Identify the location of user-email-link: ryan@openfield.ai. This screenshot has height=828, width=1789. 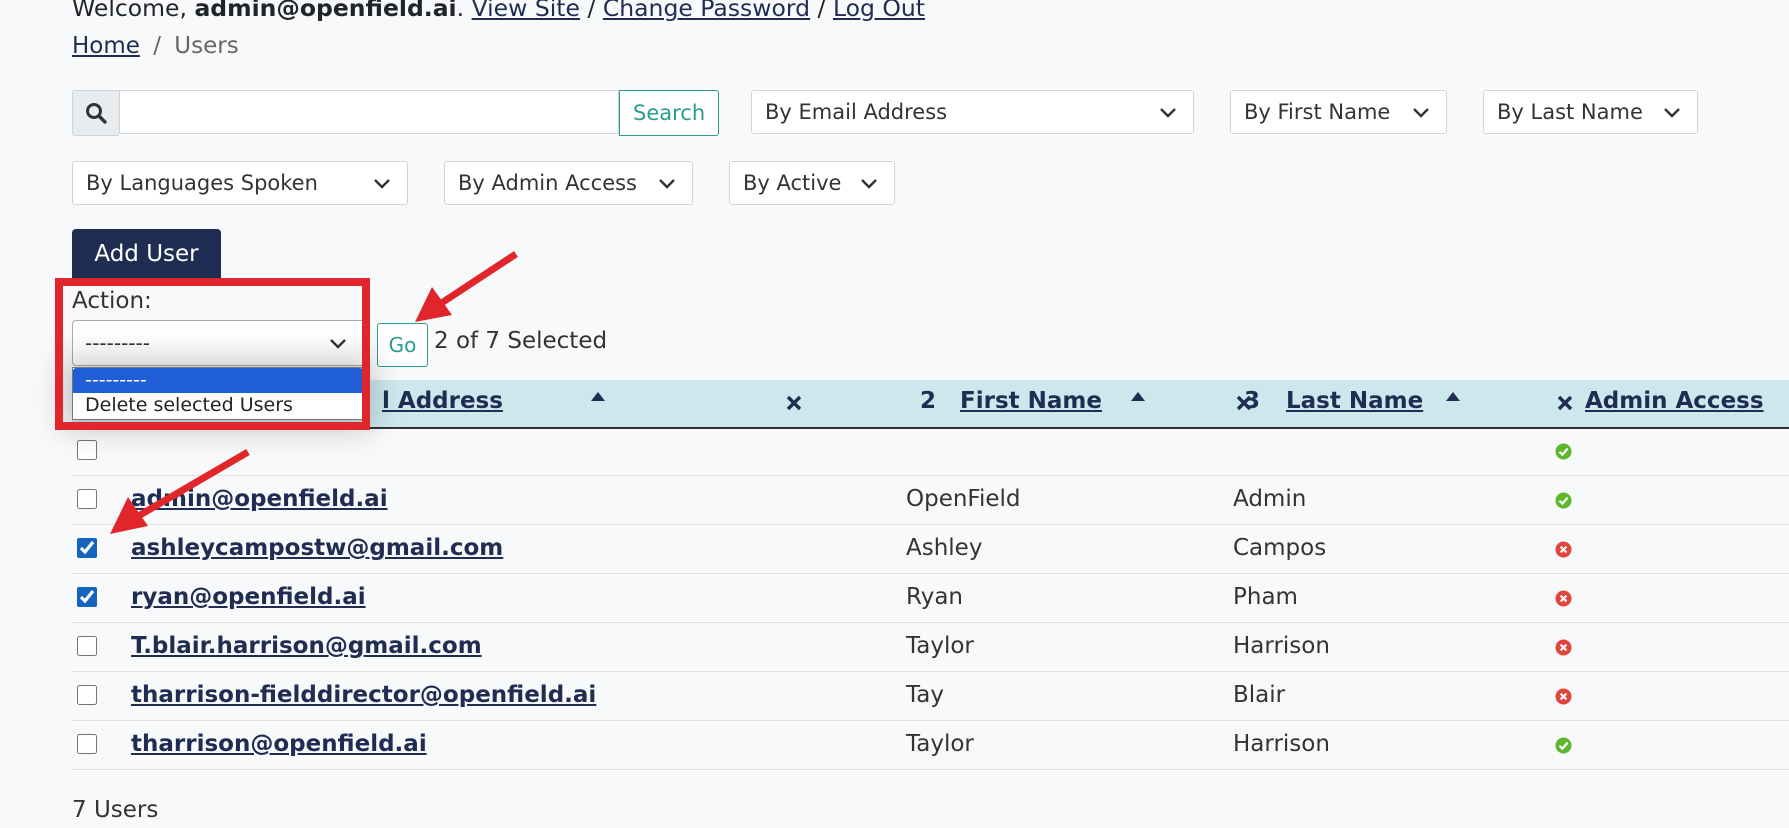
(248, 597).